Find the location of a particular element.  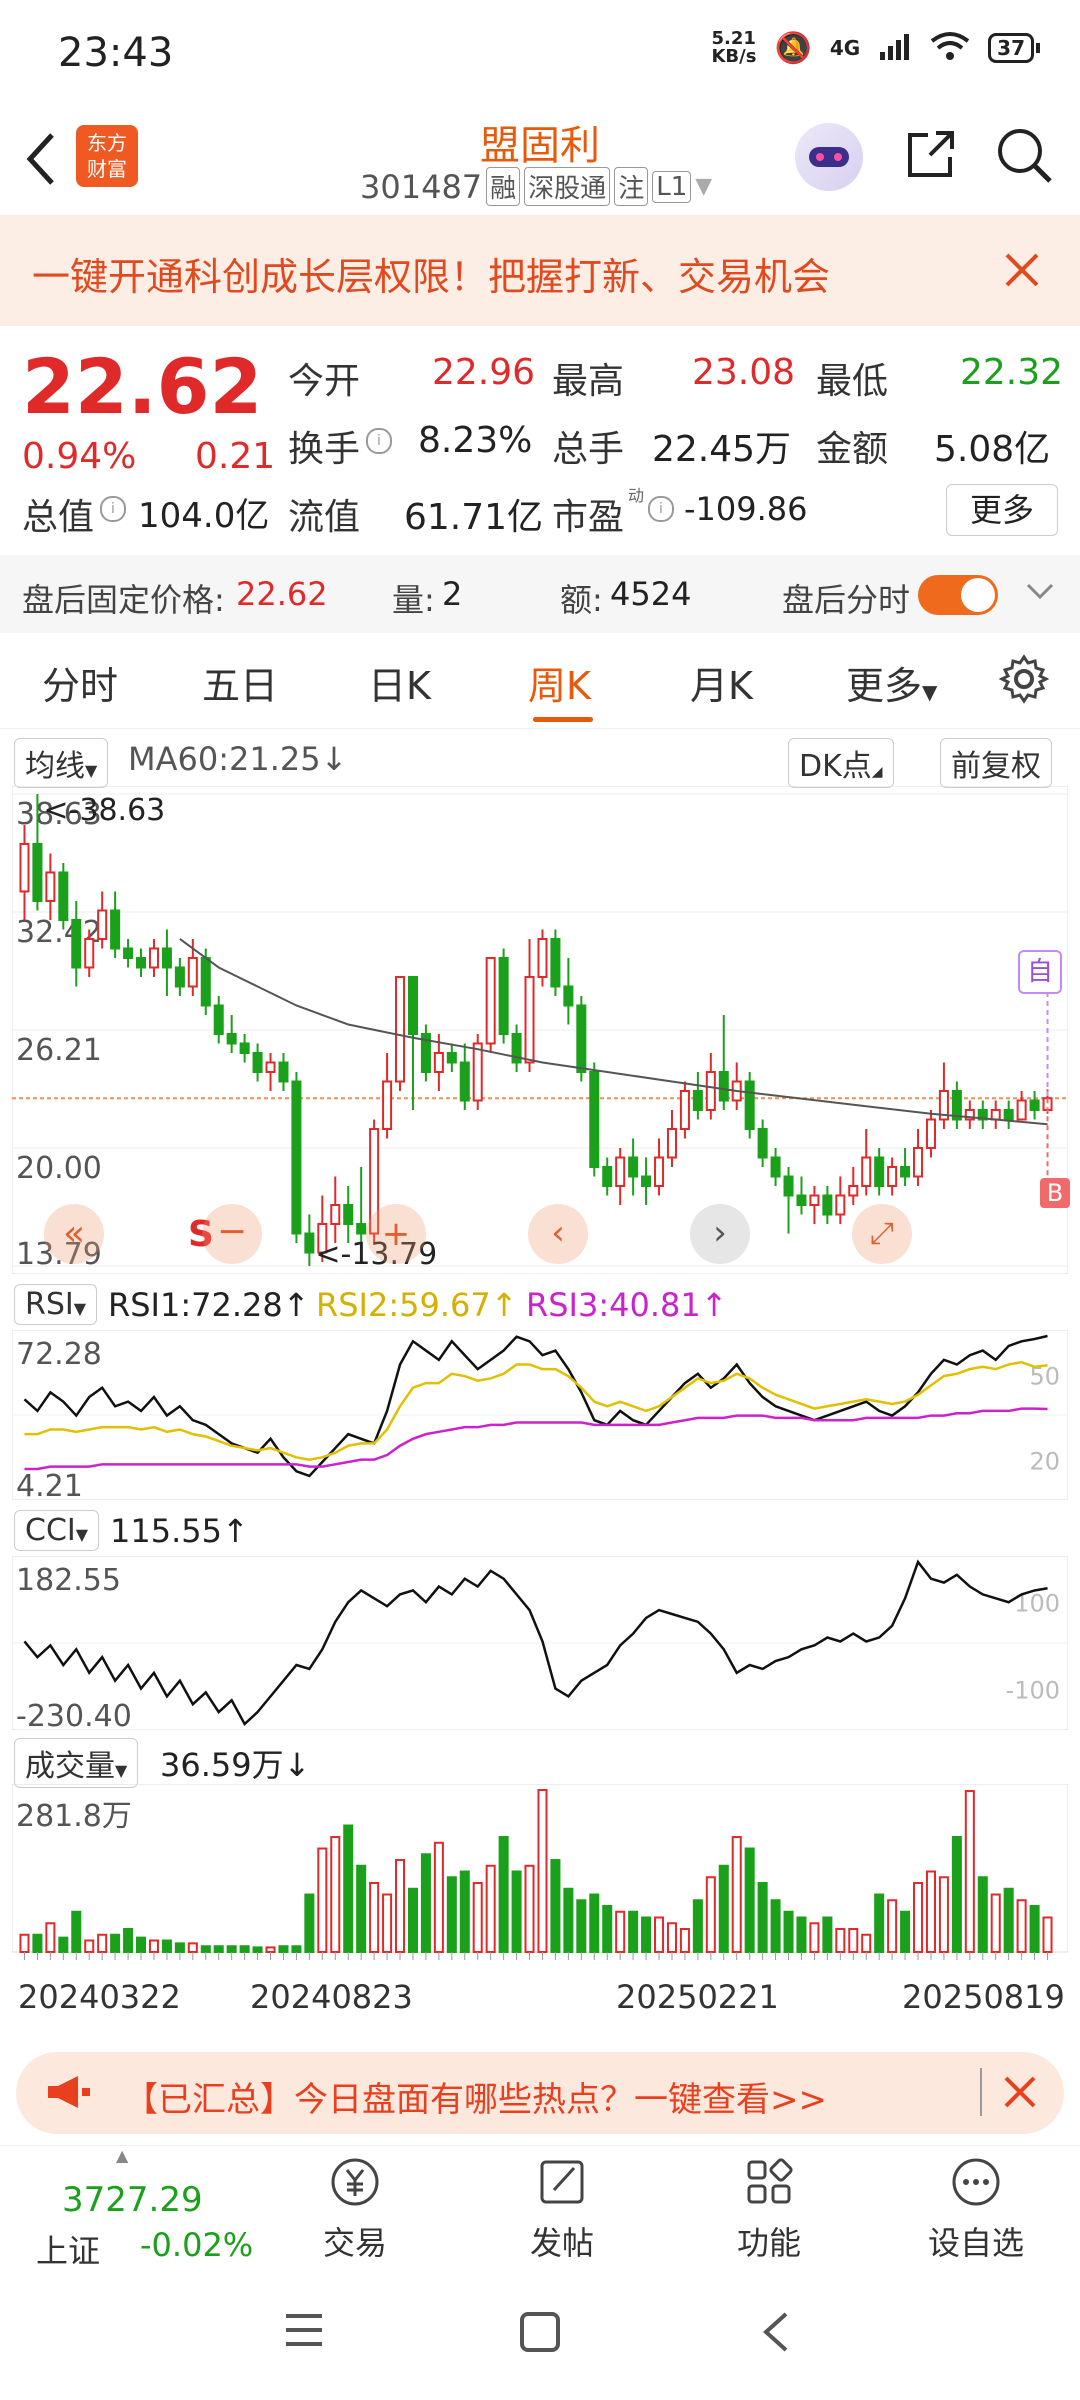

rsi-select: RSI▼ is located at coordinates (56, 1304).